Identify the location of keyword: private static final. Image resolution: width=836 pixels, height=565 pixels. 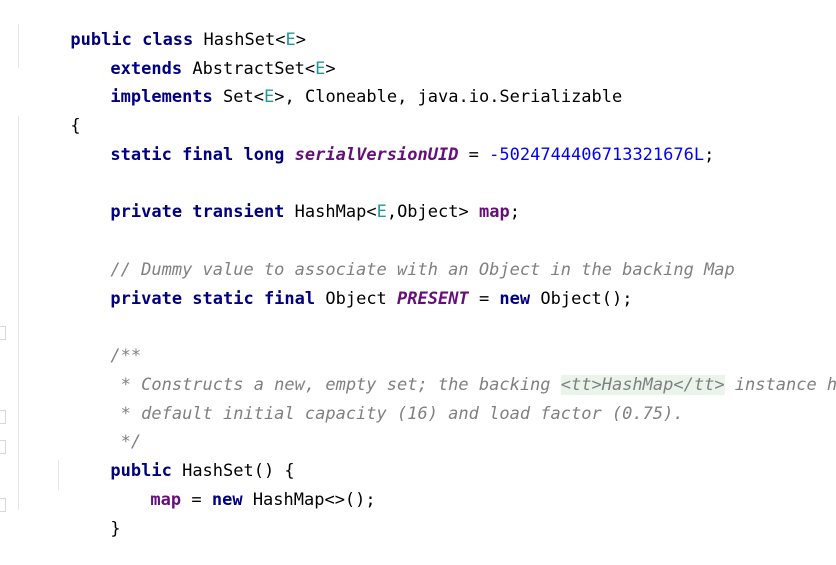
(213, 299).